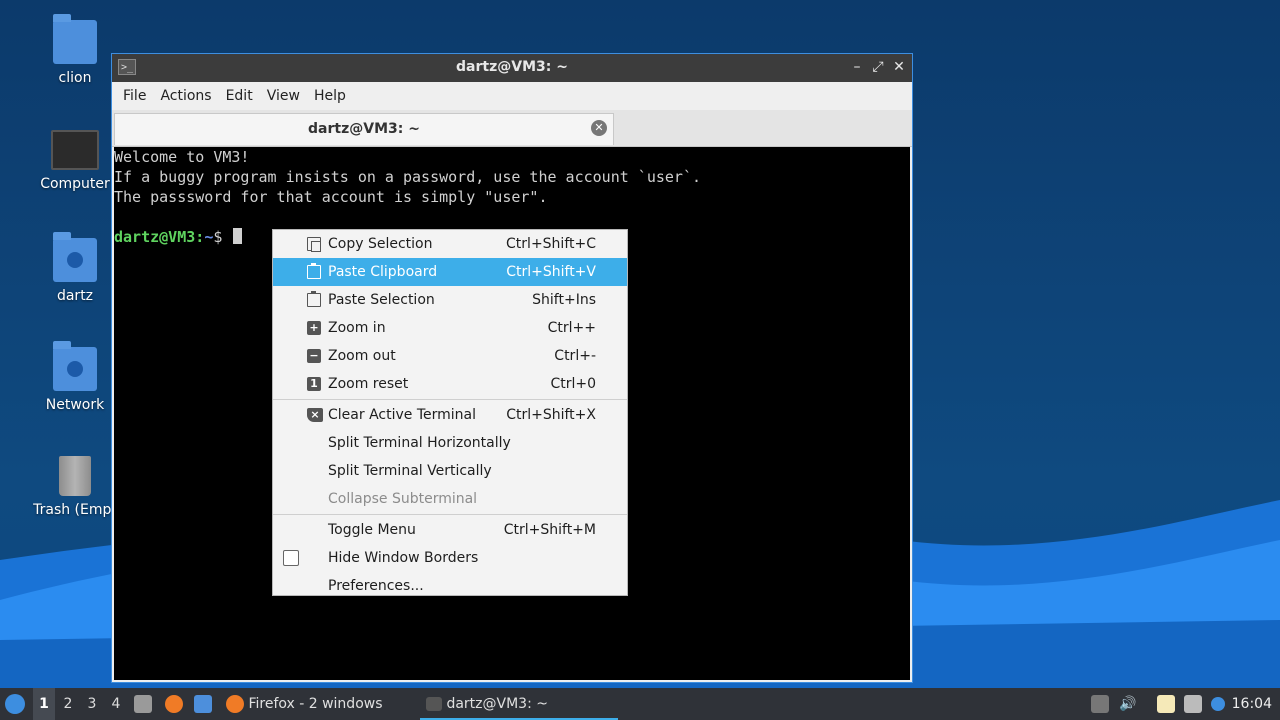  What do you see at coordinates (15, 704) in the screenshot?
I see `start-menu-icon` at bounding box center [15, 704].